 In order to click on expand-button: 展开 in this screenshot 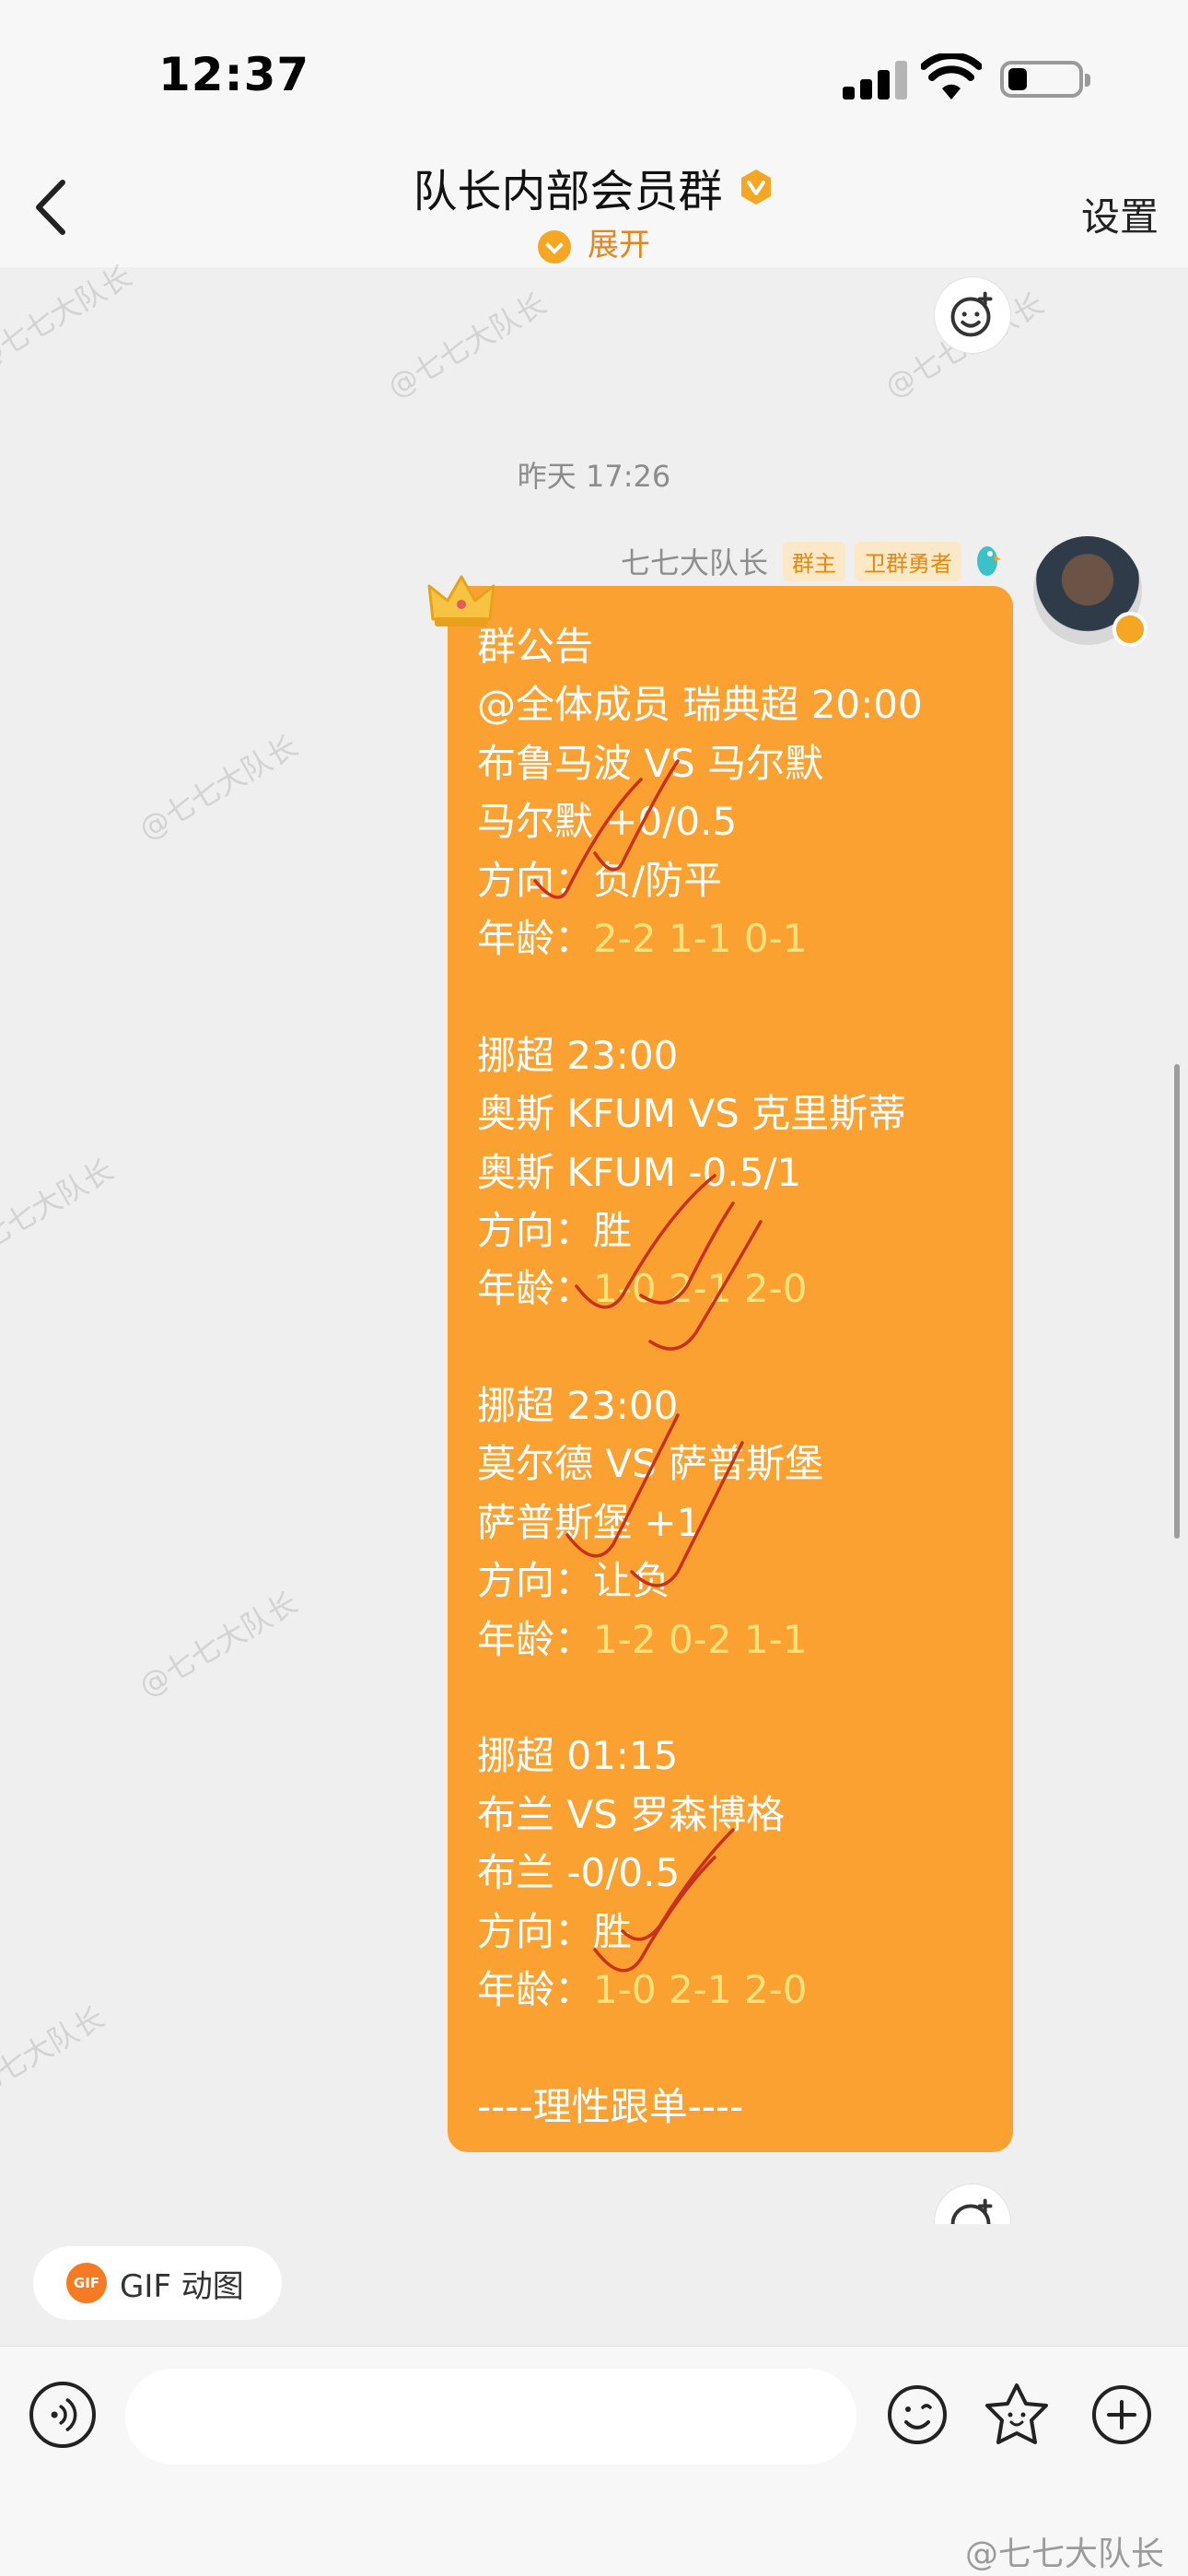, I will do `click(594, 241)`.